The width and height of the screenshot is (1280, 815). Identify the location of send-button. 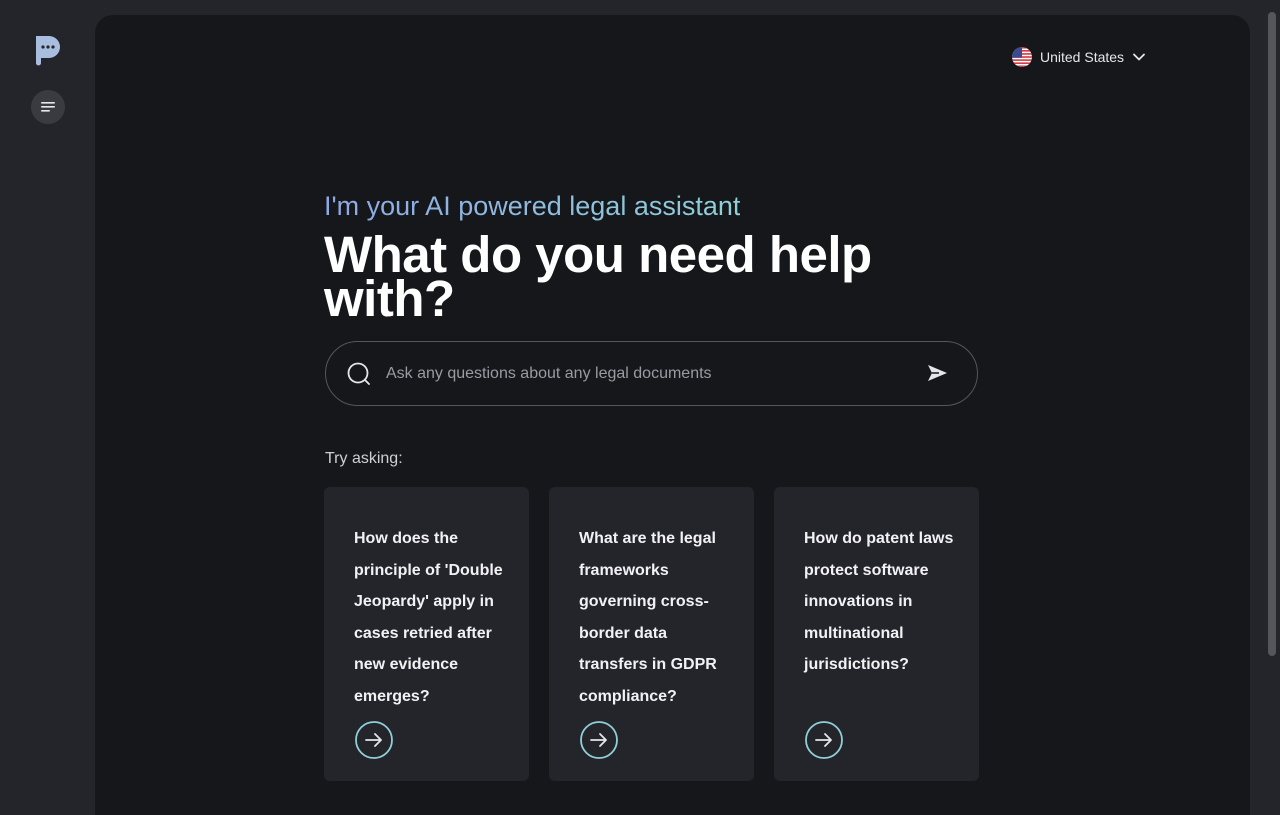
(938, 374).